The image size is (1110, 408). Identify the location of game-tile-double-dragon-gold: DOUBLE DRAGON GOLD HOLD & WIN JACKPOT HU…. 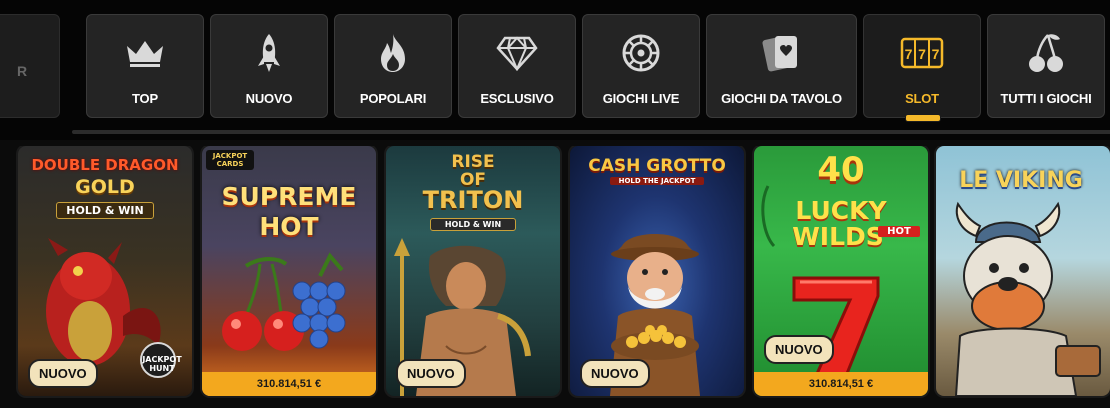
(105, 271).